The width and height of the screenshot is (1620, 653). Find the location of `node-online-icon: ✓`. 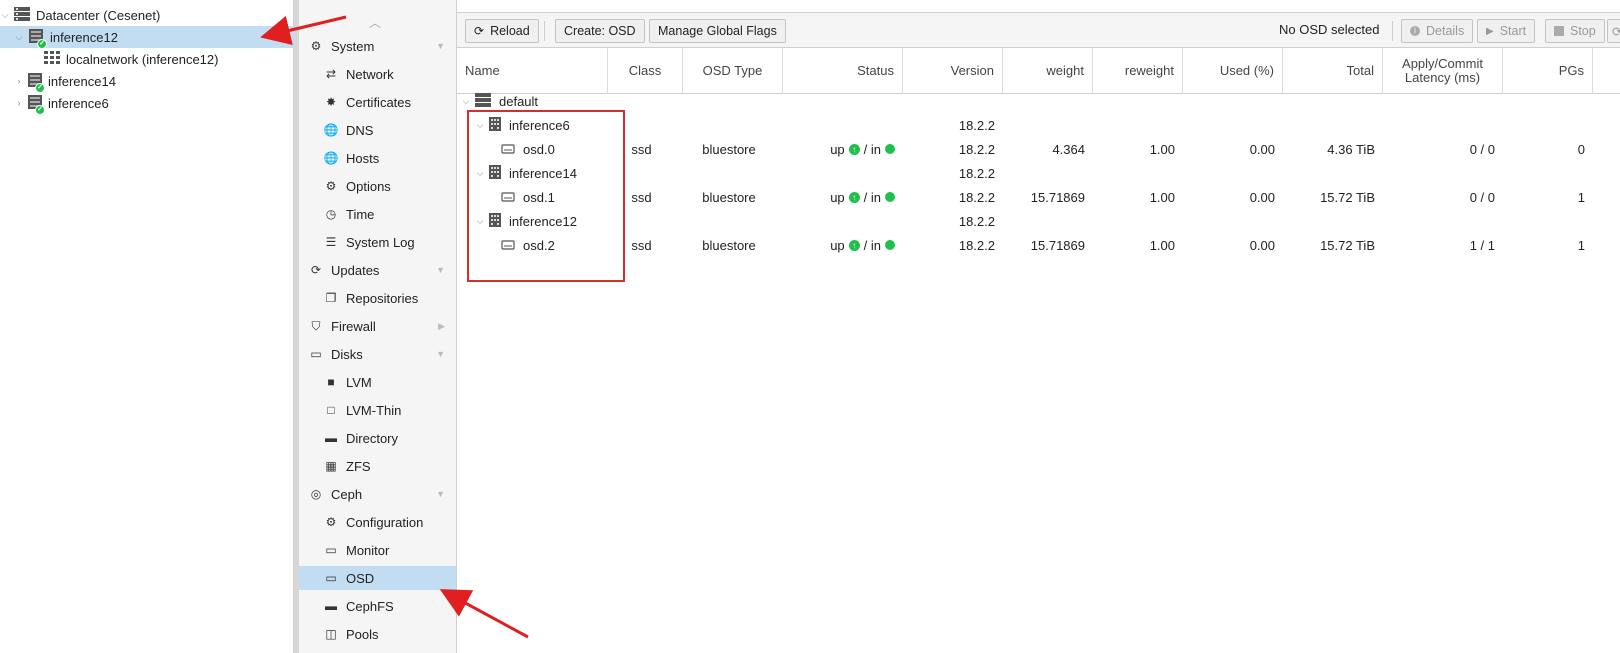

node-online-icon: ✓ is located at coordinates (37, 38).